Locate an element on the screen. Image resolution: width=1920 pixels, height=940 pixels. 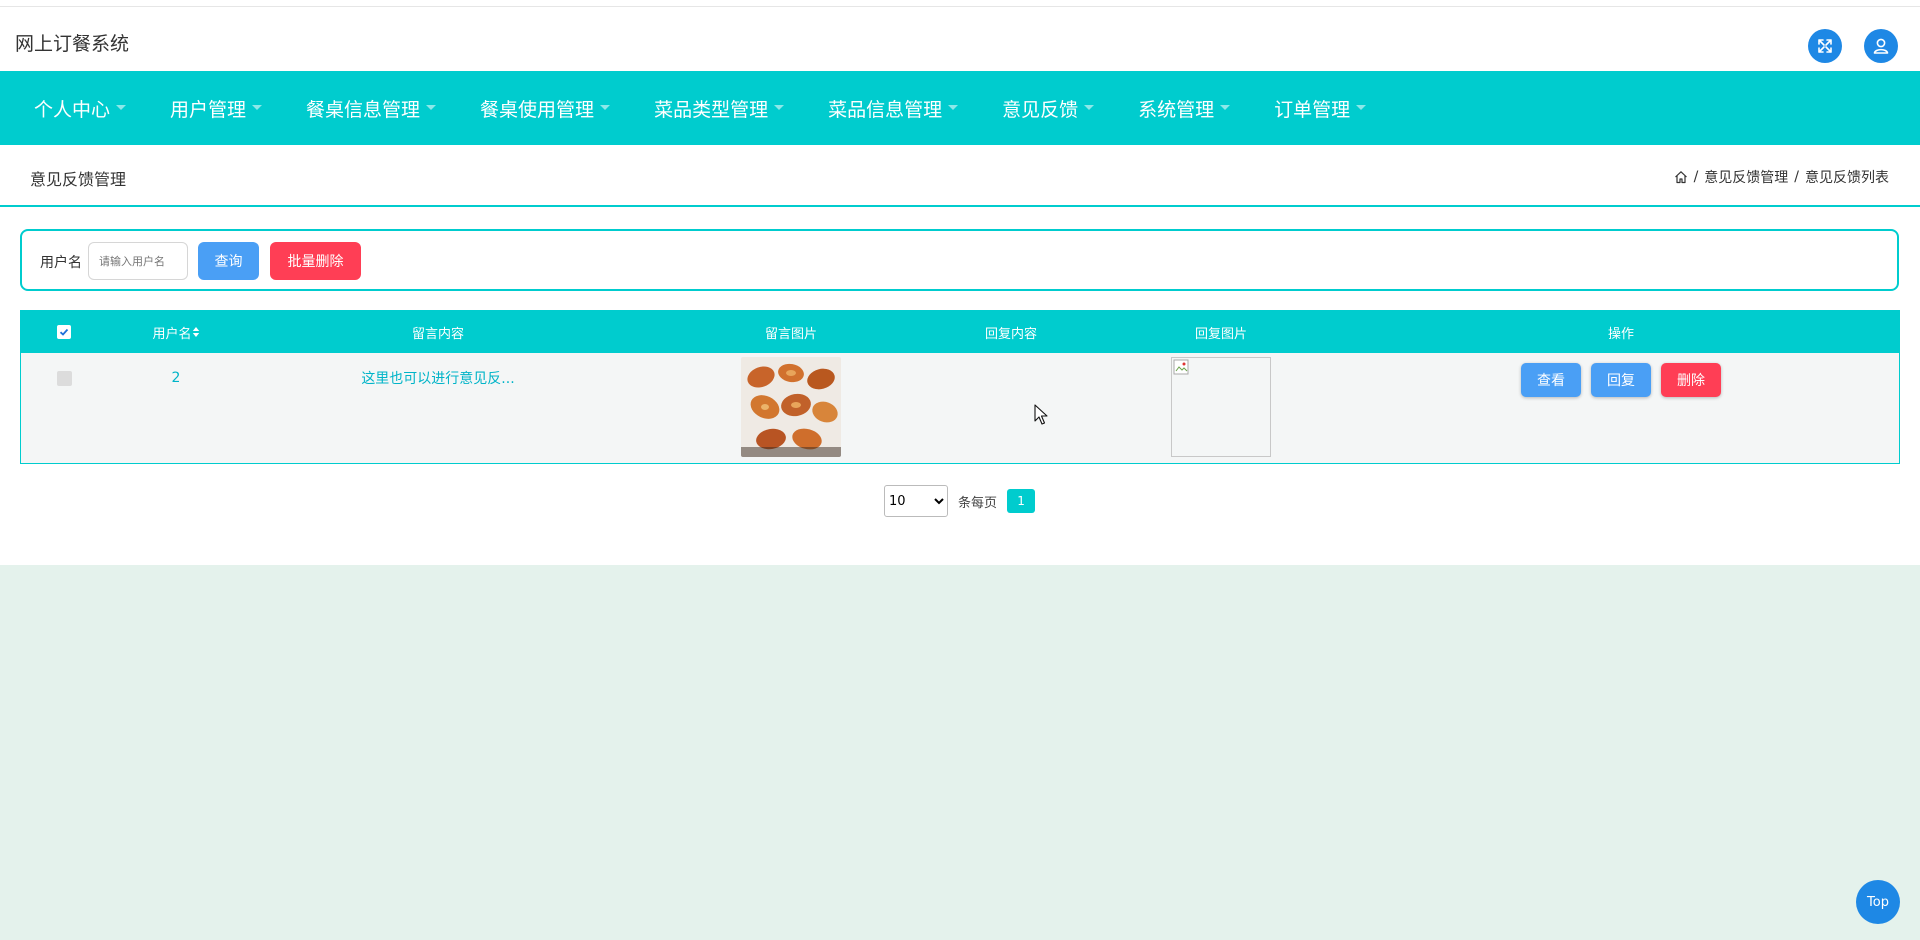
th-label: 回复图片 is located at coordinates (1220, 334).